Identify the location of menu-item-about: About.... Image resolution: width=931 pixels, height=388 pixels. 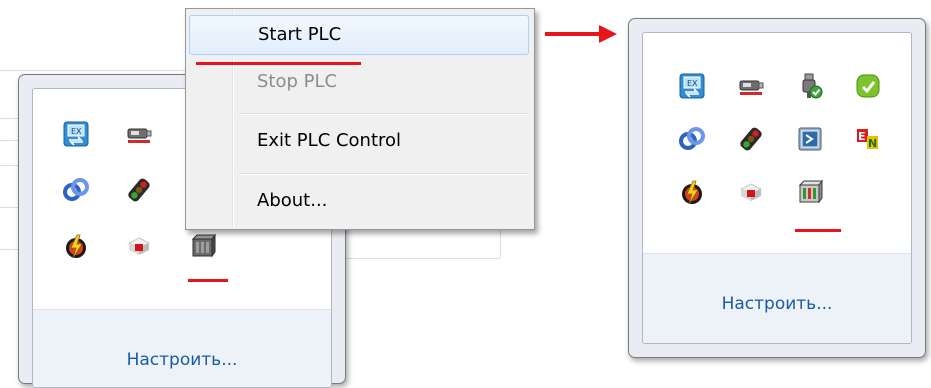
(359, 202).